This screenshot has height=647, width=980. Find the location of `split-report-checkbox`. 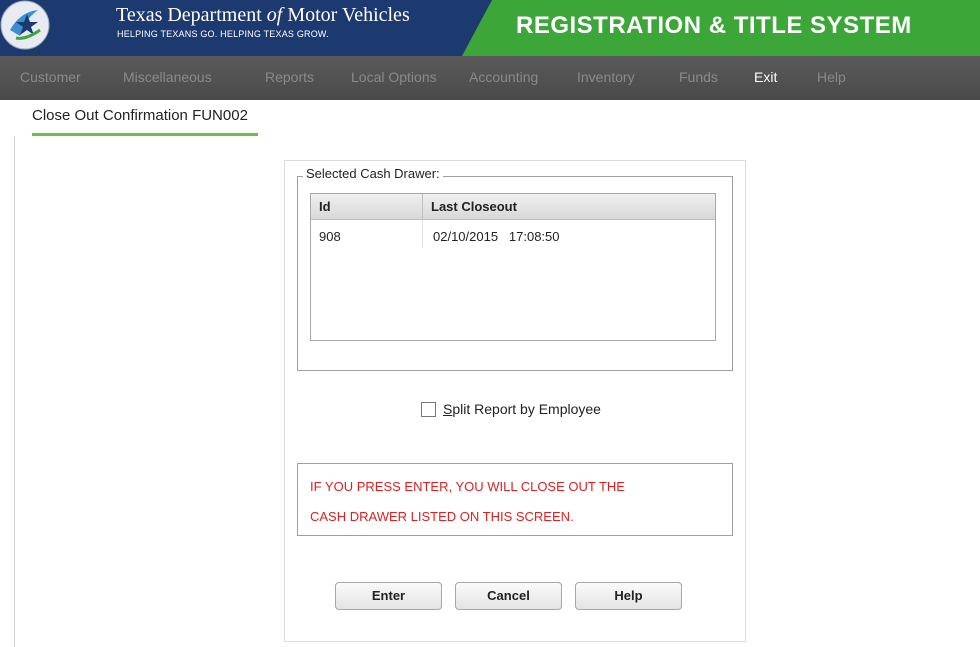

split-report-checkbox is located at coordinates (428, 409).